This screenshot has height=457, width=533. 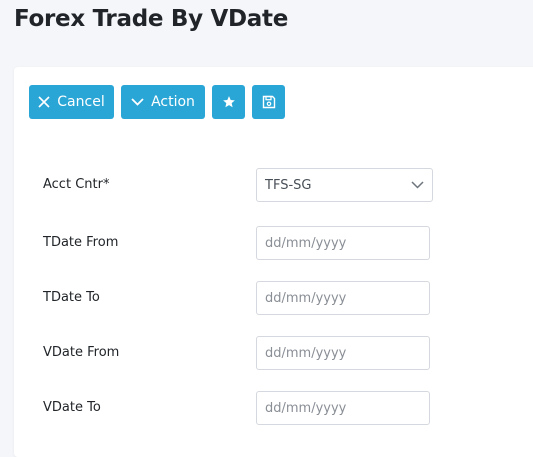 I want to click on tdate-to-label: TDate To, so click(x=71, y=297).